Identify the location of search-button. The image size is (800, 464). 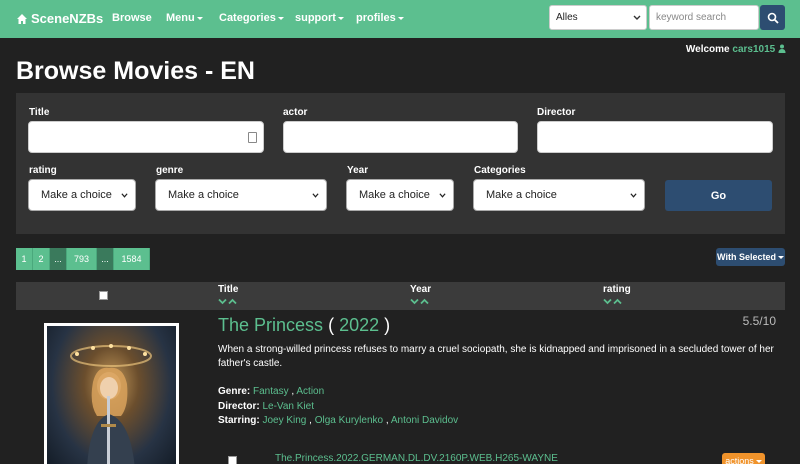
(772, 17).